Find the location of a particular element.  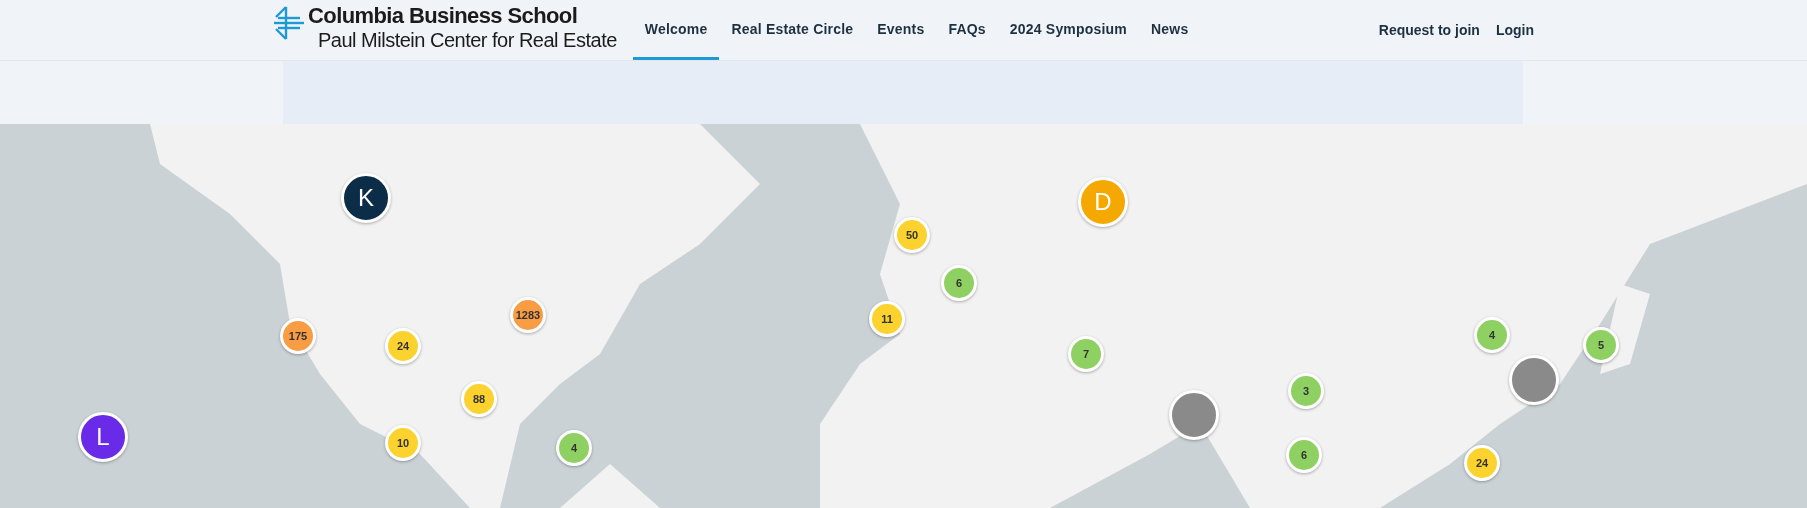

account-link: Login is located at coordinates (1514, 30).